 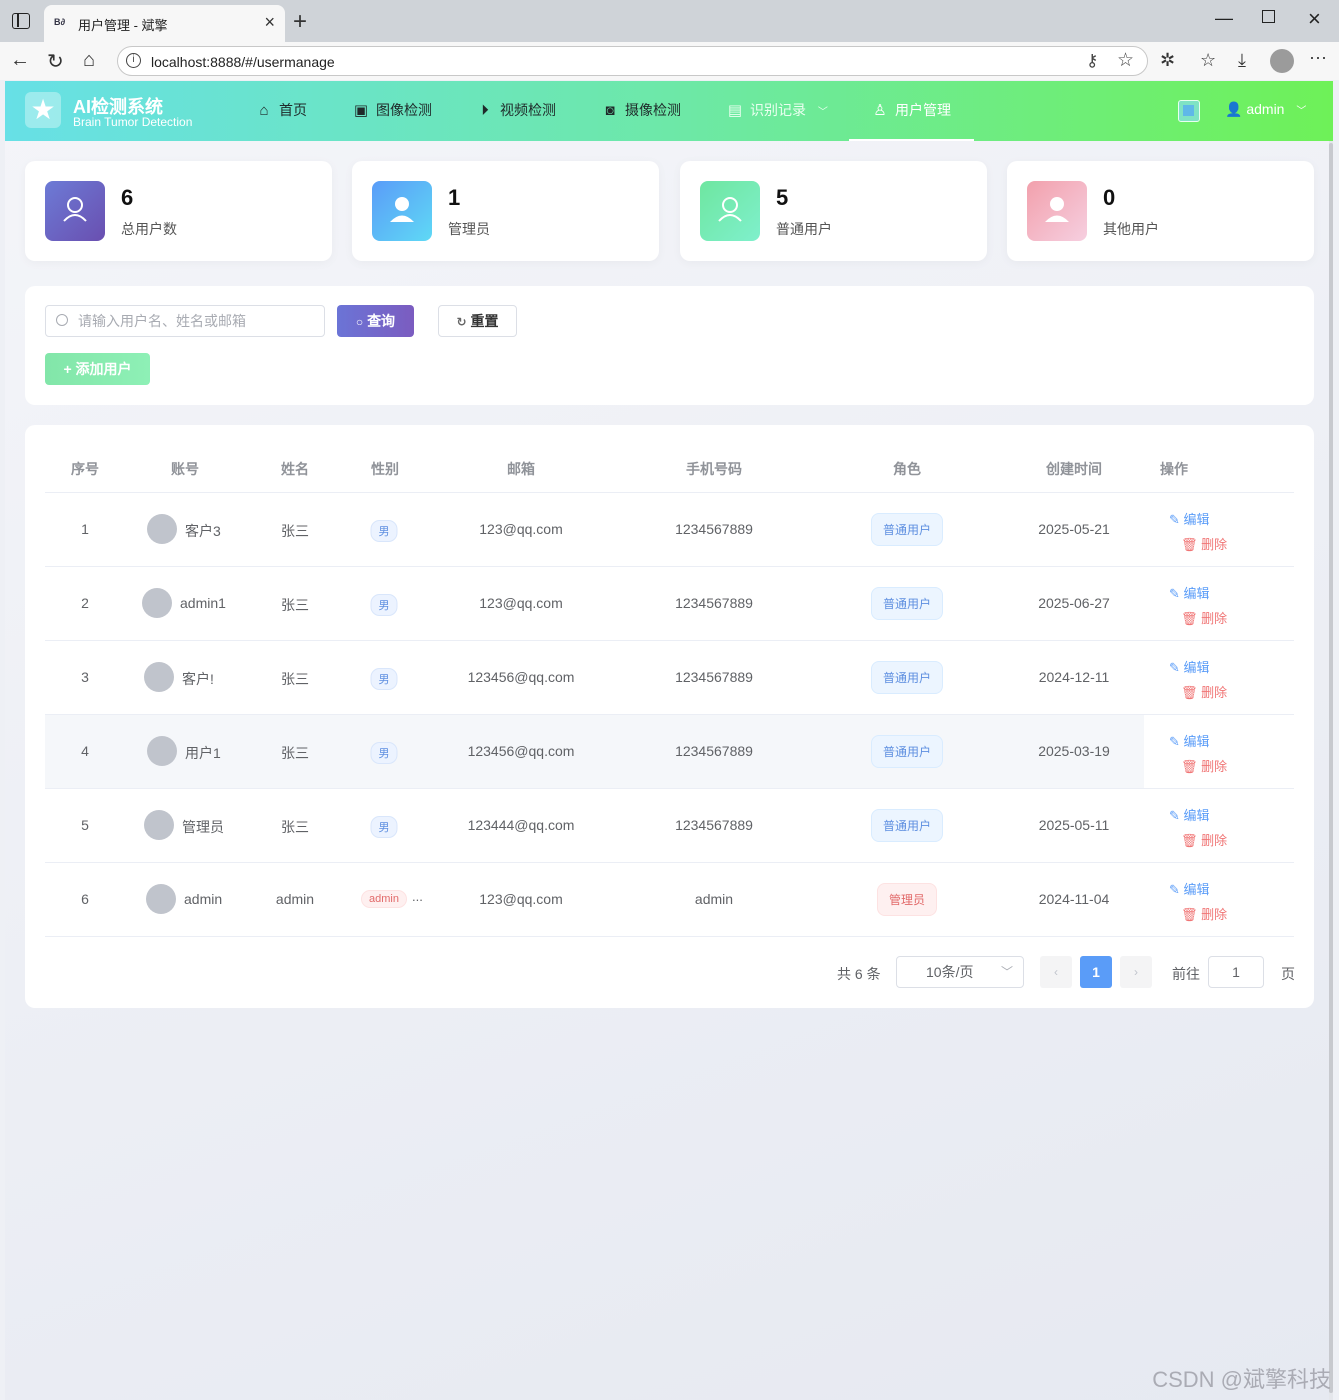 I want to click on delete-label: 删除, so click(x=1214, y=914).